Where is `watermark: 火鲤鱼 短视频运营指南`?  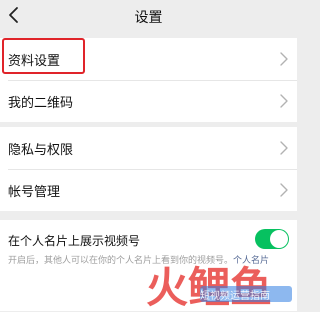 watermark: 火鲤鱼 短视频运营指南 is located at coordinates (221, 287).